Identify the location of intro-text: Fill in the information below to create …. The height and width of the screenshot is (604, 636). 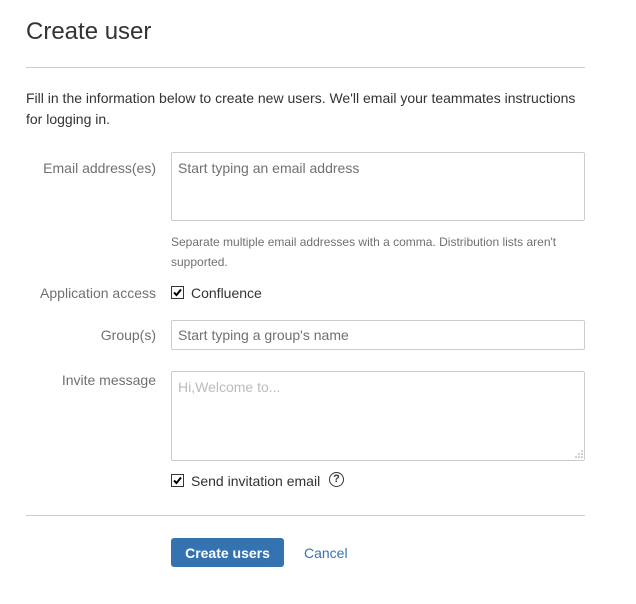
(301, 108).